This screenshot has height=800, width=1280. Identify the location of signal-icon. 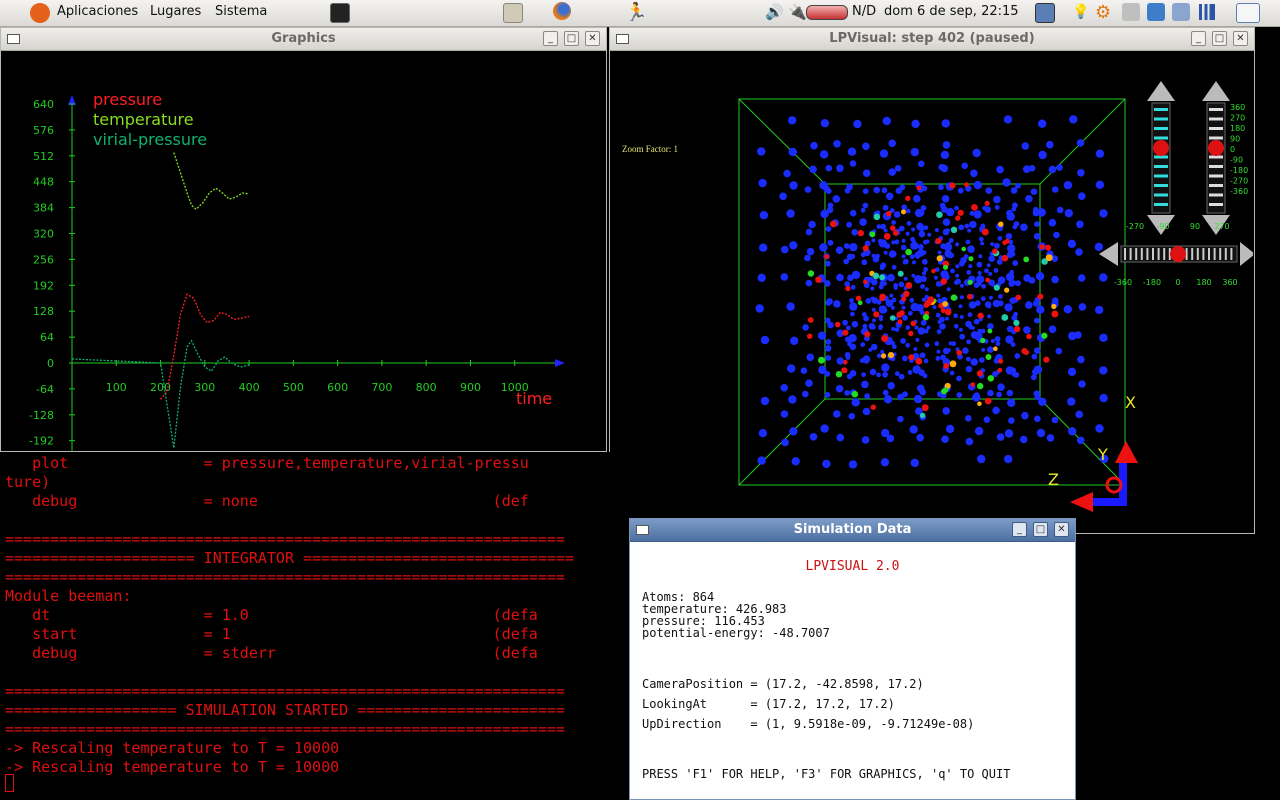
(1207, 12).